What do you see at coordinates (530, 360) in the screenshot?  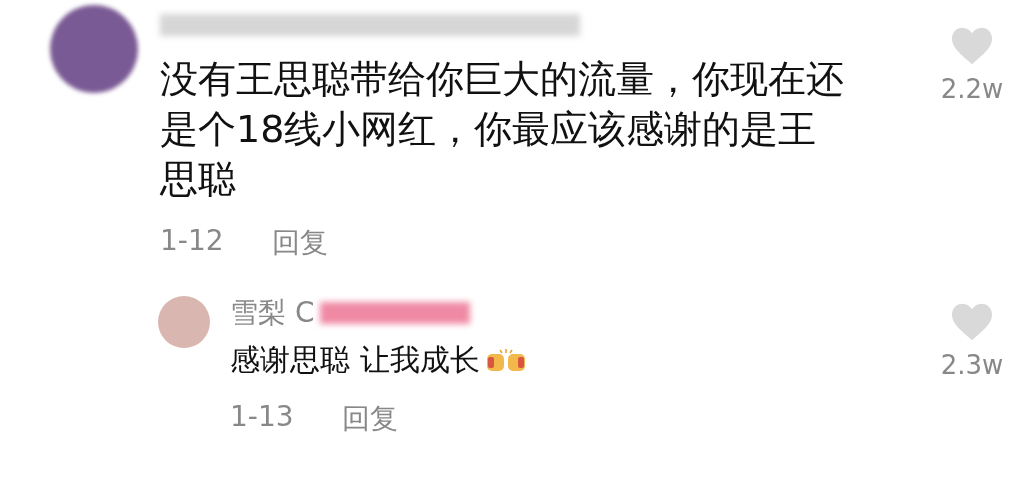 I see `reply-text: 感谢思聪 让我成长` at bounding box center [530, 360].